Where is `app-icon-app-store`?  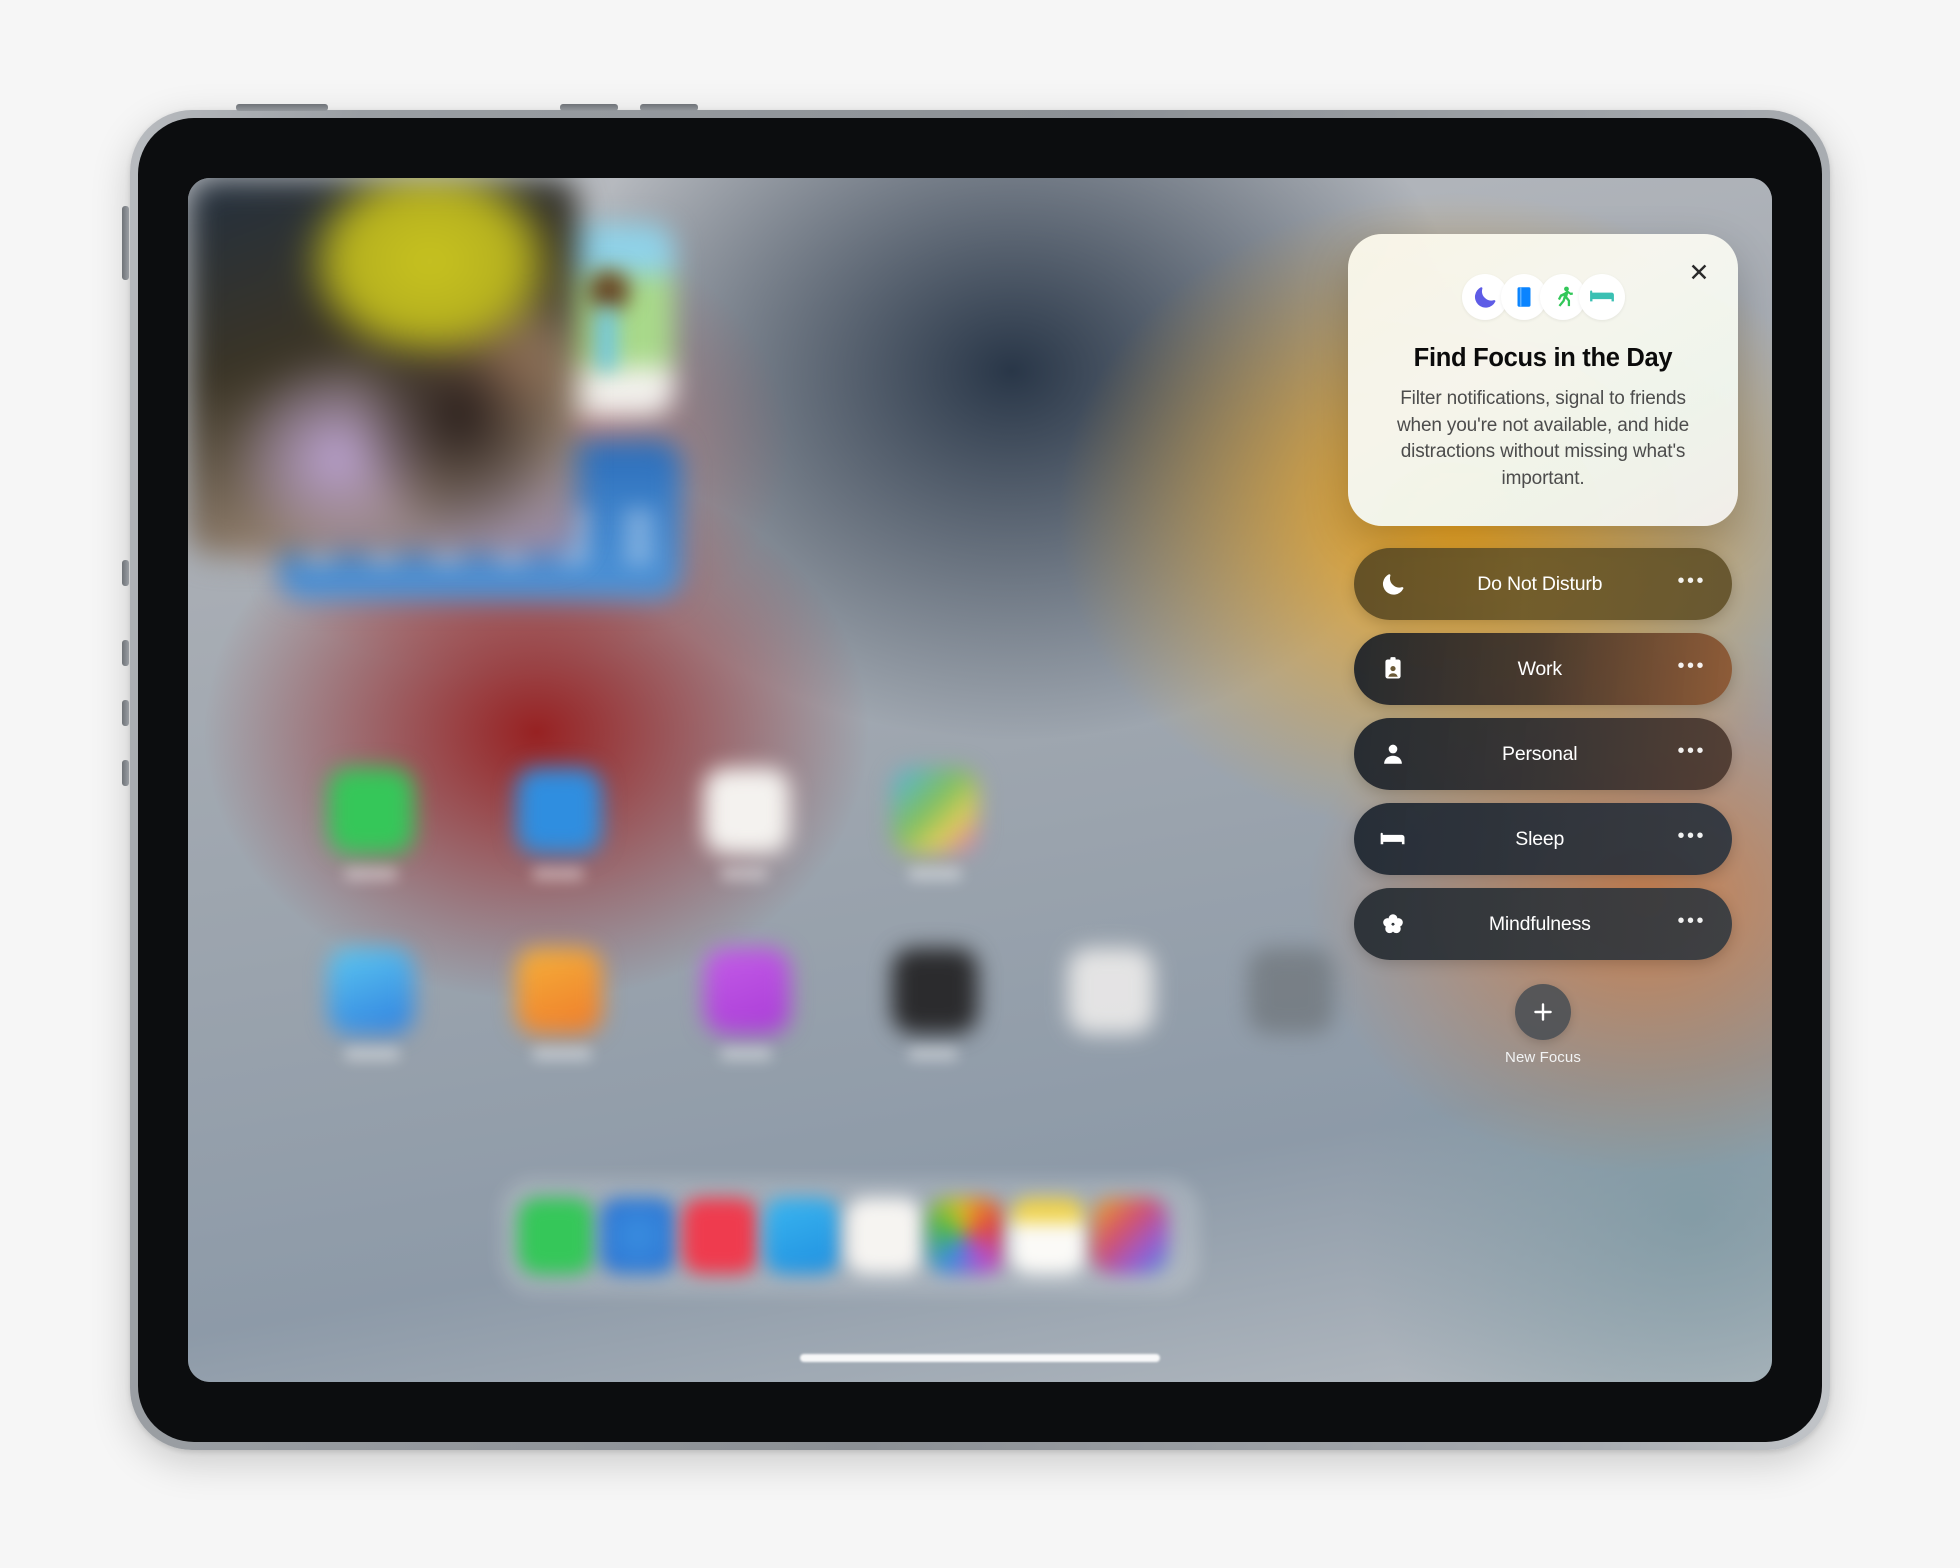
app-icon-app-store is located at coordinates (371, 991).